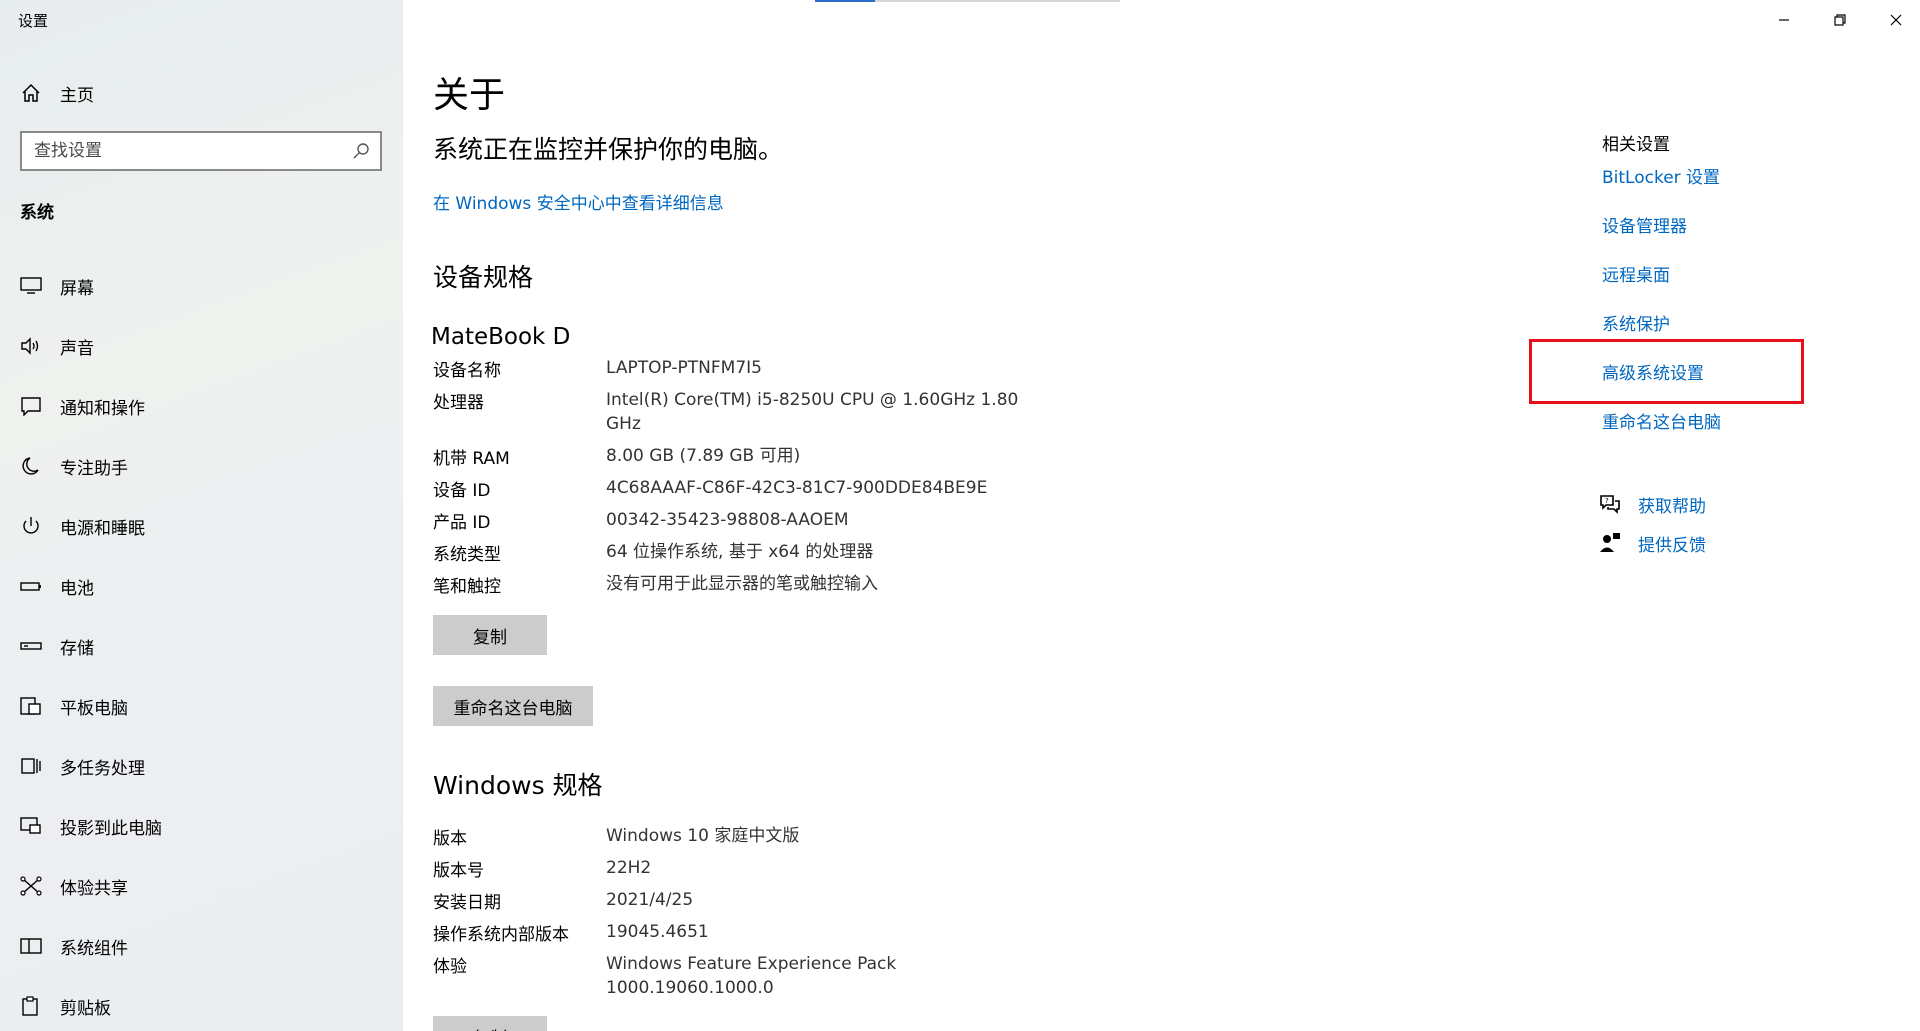 The width and height of the screenshot is (1920, 1031). Describe the element at coordinates (201, 526) in the screenshot. I see `sidebar-item-power-sleep: 电源和睡眠` at that location.